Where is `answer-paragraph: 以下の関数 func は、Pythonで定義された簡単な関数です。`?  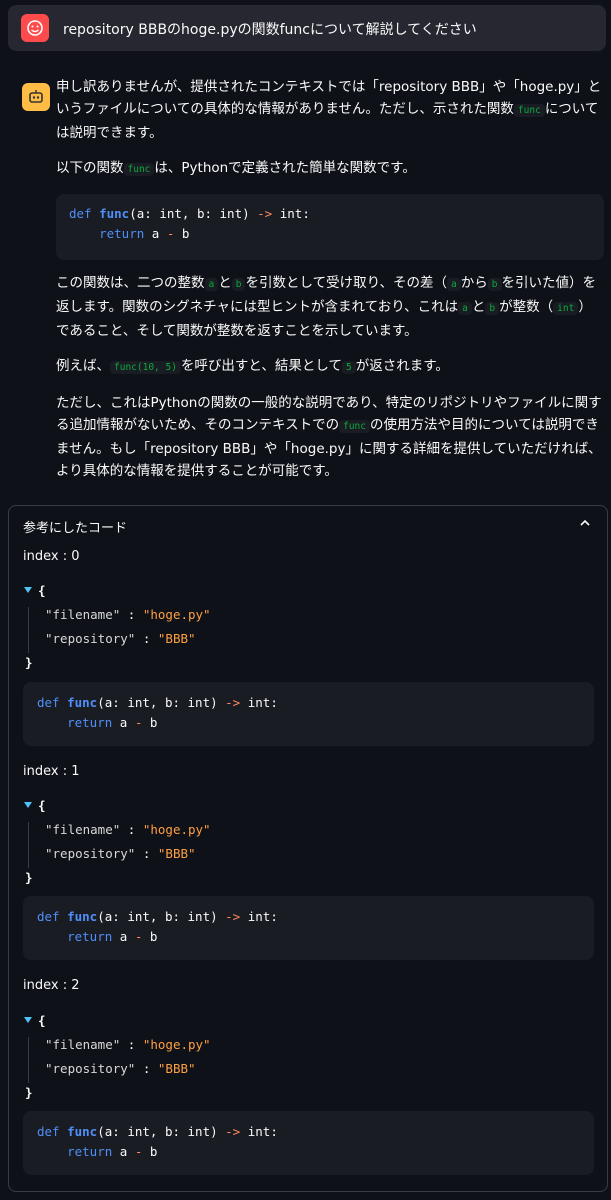 answer-paragraph: 以下の関数 func は、Pythonで定義された簡単な関数です。 is located at coordinates (330, 169).